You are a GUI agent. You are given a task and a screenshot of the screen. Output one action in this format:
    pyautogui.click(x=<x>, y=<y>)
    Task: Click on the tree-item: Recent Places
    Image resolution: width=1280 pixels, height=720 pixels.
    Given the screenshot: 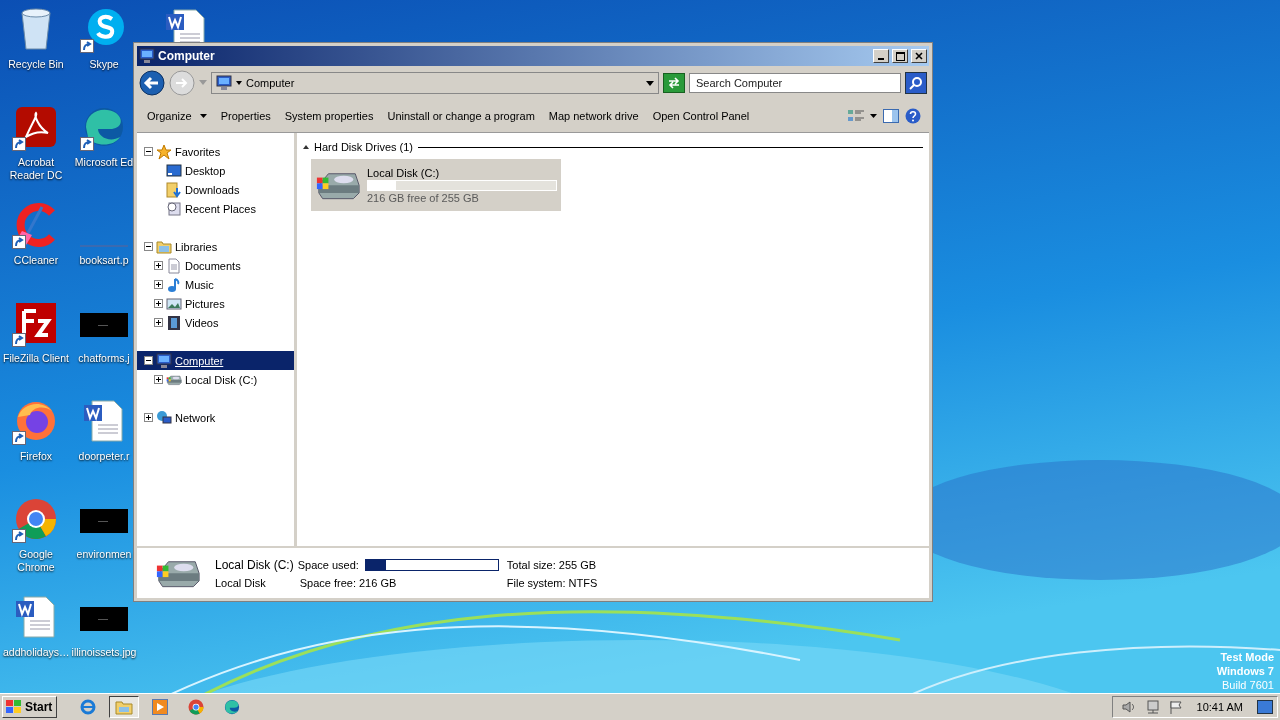 What is the action you would take?
    pyautogui.click(x=215, y=208)
    